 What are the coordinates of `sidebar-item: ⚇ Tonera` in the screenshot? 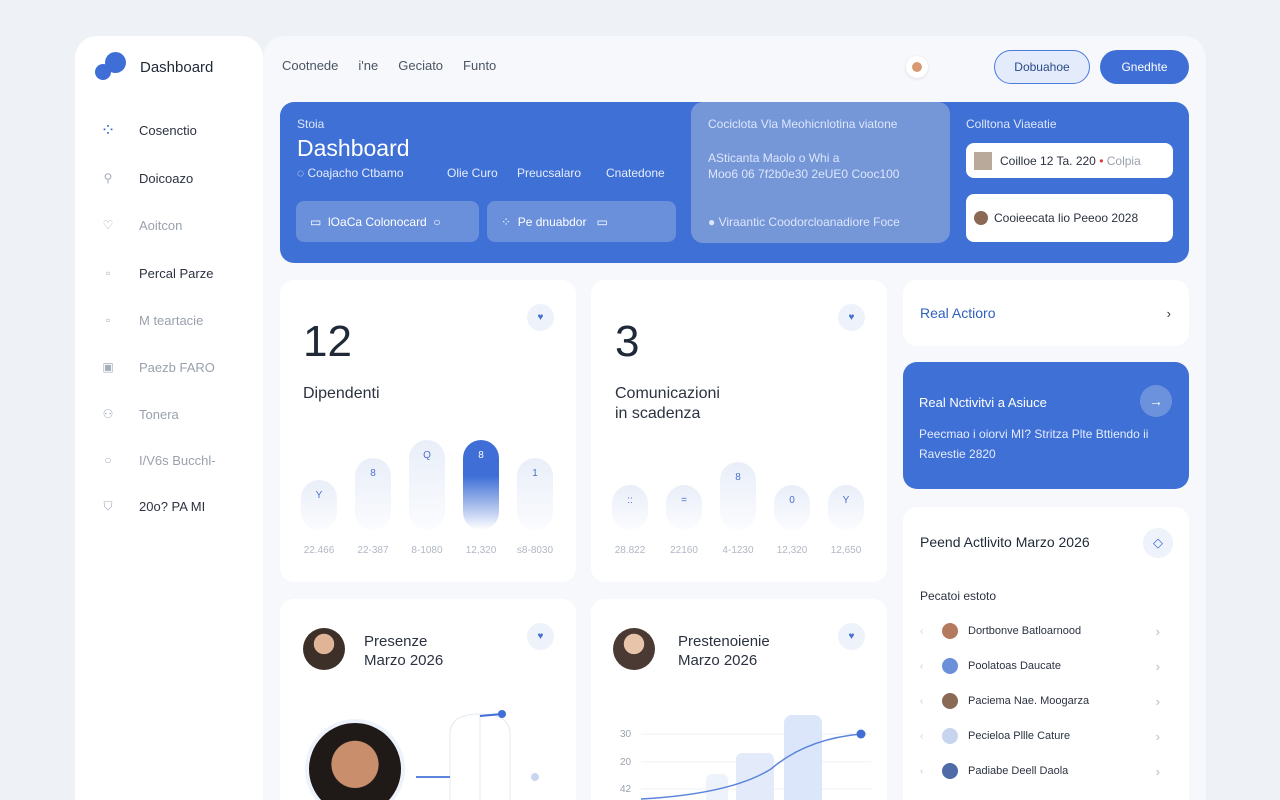 It's located at (175, 414).